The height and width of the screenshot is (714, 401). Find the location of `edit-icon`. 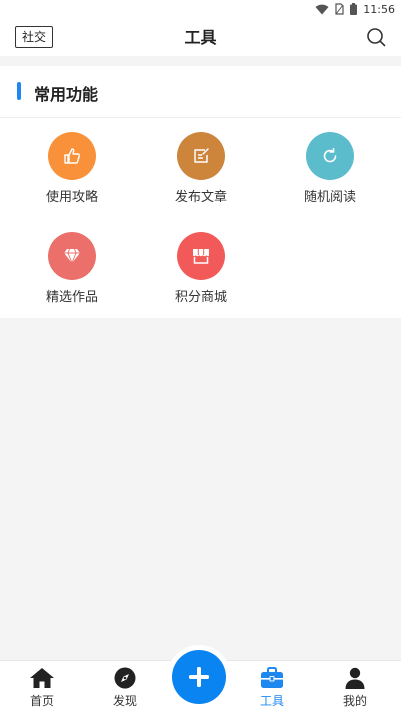

edit-icon is located at coordinates (201, 155).